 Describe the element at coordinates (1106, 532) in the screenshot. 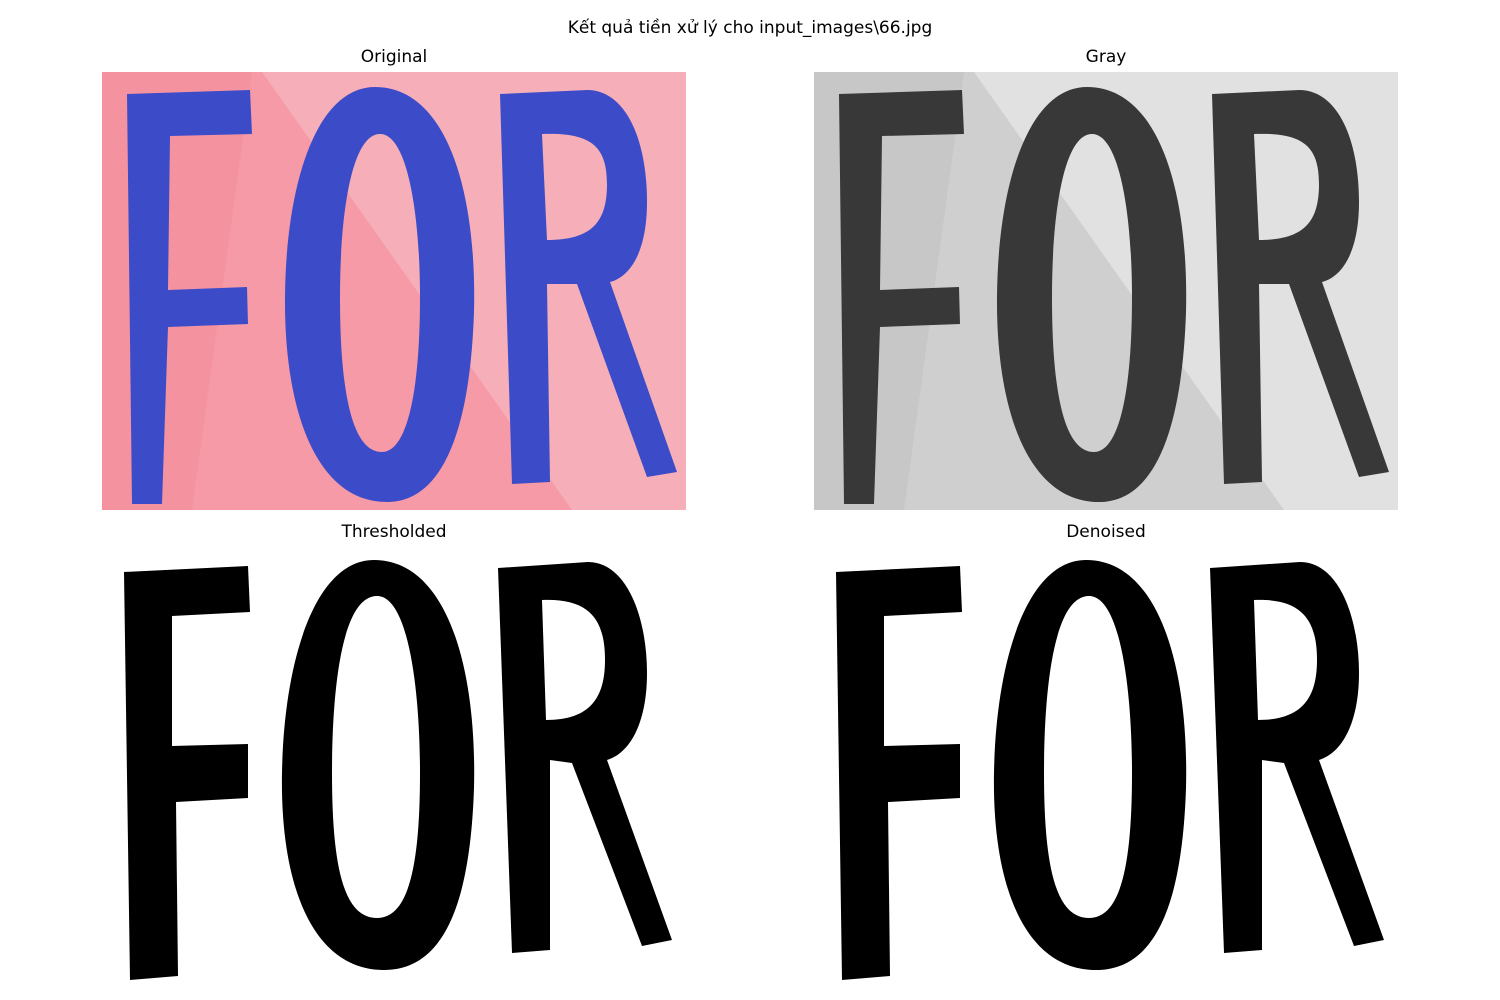

I see `panel-title-denoised: Denoised` at that location.